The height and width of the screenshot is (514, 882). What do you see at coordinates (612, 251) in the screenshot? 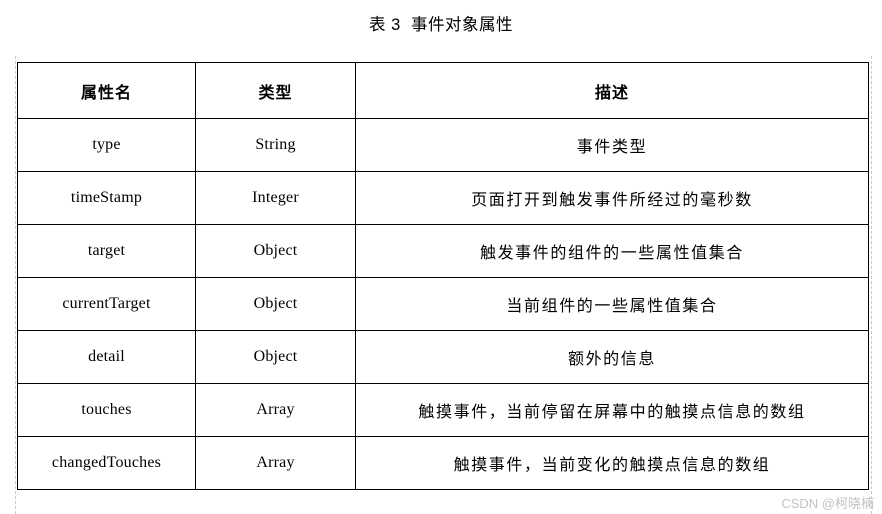
I see `cell-description: 触发事件的组件的一些属性值集合` at bounding box center [612, 251].